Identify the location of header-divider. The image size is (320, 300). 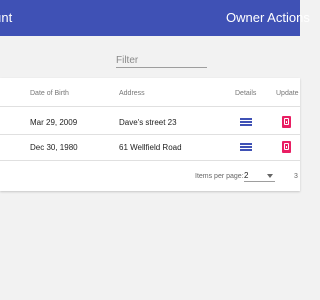
(150, 106).